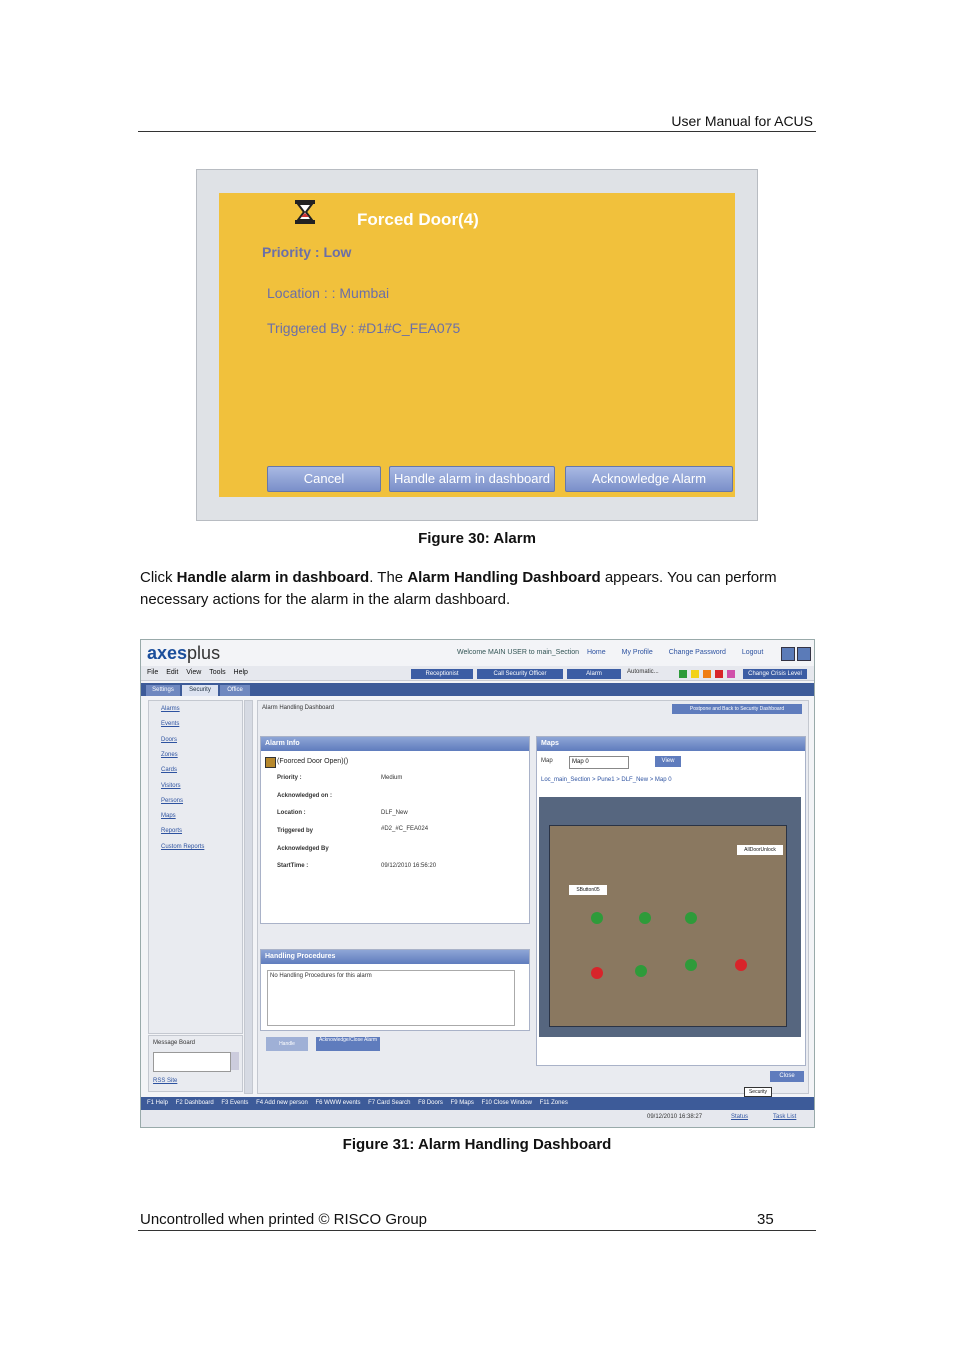  Describe the element at coordinates (170, 709) in the screenshot. I see `sidebar-item-alarms: Alarms` at that location.